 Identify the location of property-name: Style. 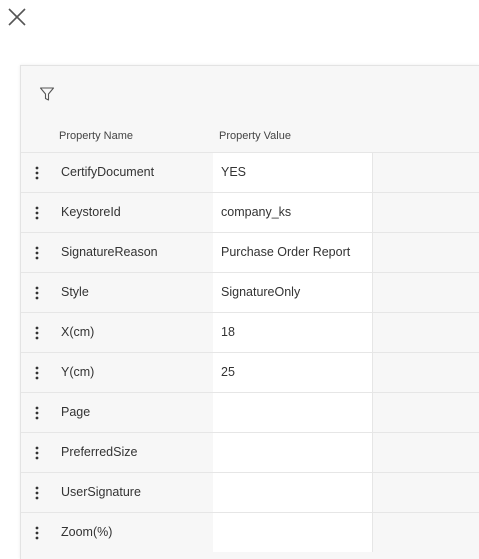
(75, 292).